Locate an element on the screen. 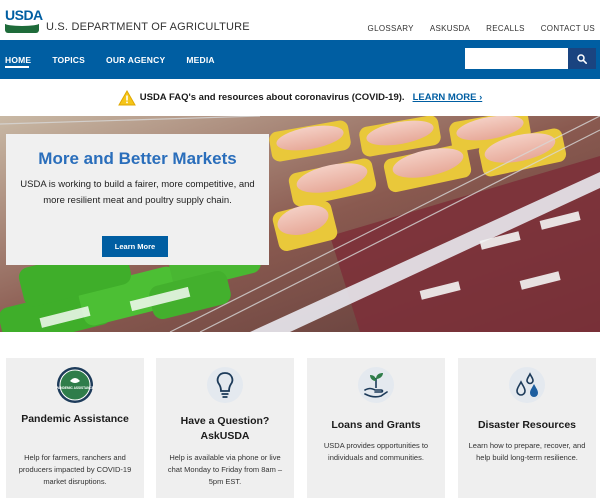 The width and height of the screenshot is (600, 498). learn-more-button: Learn More is located at coordinates (135, 246).